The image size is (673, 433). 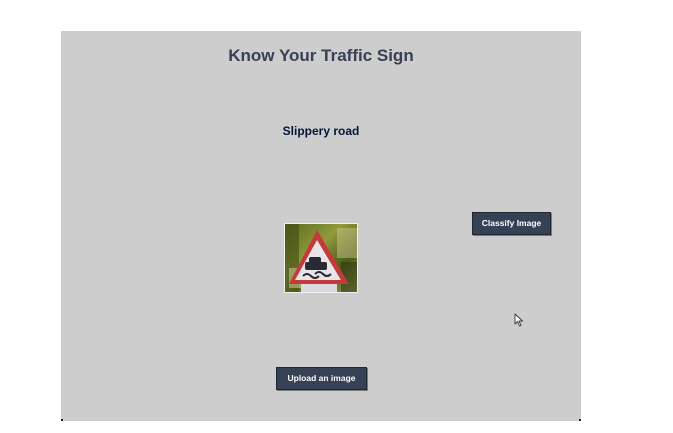 I want to click on upload-image-button: Upload an image, so click(x=321, y=378).